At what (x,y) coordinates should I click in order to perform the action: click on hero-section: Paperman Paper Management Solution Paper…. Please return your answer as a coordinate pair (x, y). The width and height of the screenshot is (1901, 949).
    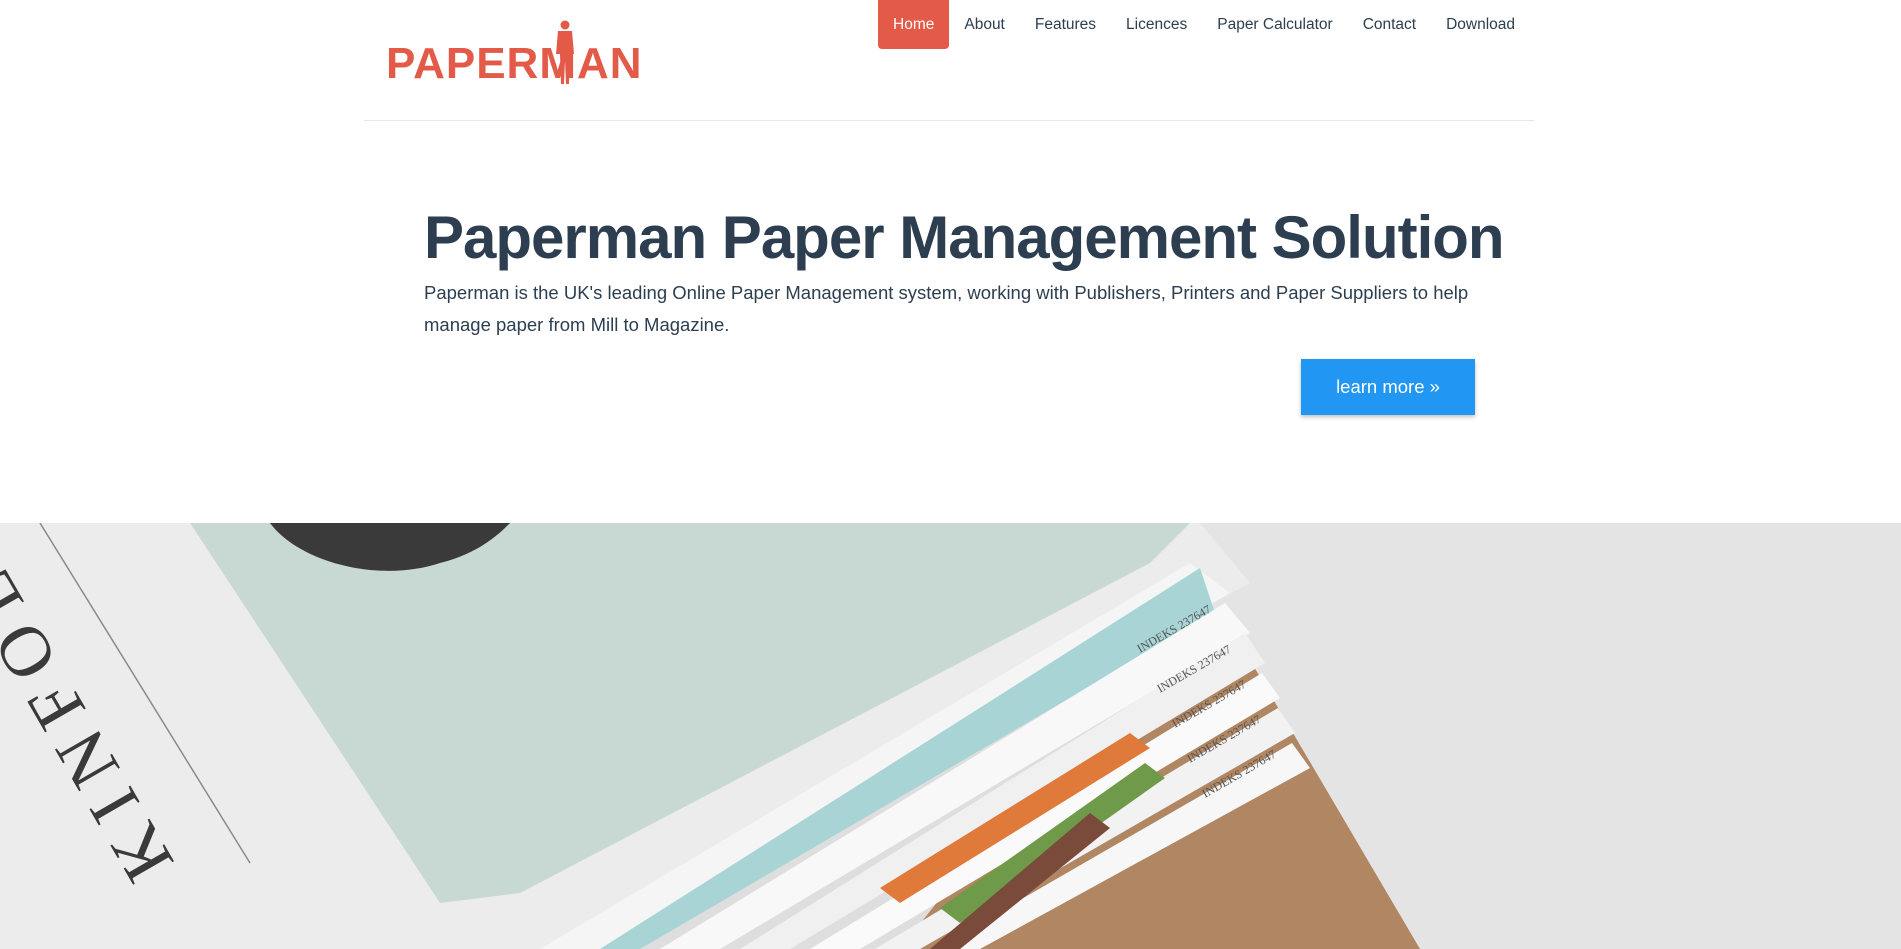
    Looking at the image, I should click on (964, 272).